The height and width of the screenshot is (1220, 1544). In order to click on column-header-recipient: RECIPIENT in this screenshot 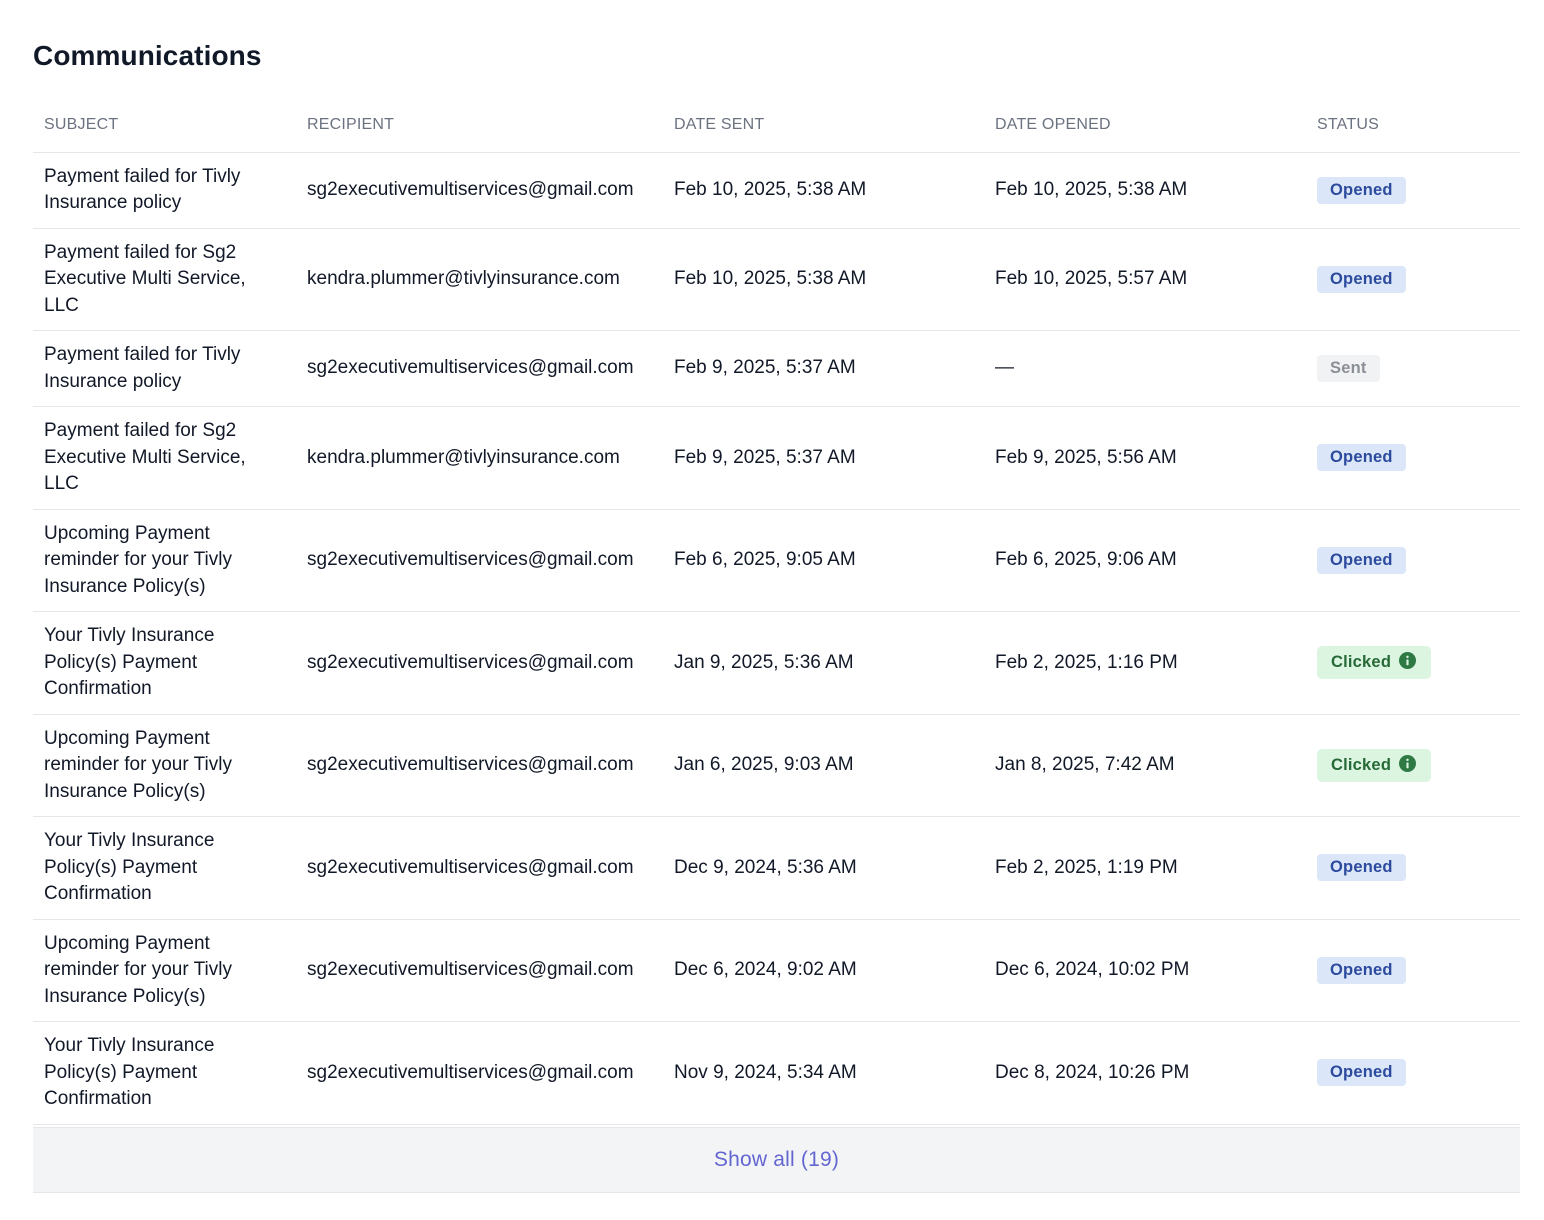, I will do `click(479, 125)`.